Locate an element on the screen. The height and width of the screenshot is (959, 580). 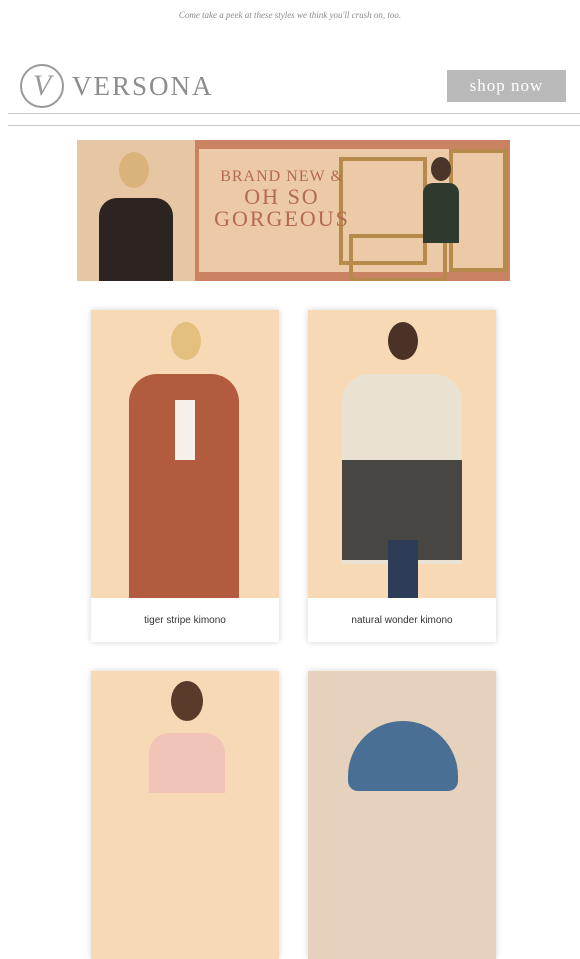
logo-brand-name: VERSONA is located at coordinates (143, 85).